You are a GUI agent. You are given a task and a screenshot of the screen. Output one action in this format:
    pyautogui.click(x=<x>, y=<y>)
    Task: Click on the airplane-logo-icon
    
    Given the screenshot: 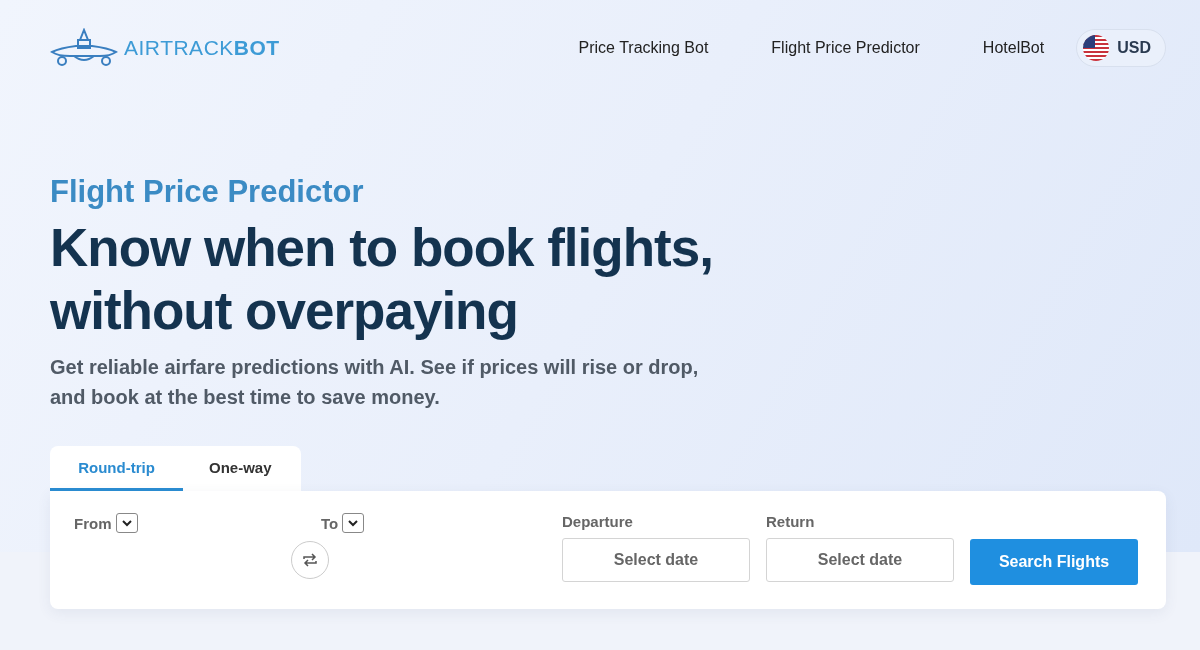 What is the action you would take?
    pyautogui.click(x=85, y=48)
    